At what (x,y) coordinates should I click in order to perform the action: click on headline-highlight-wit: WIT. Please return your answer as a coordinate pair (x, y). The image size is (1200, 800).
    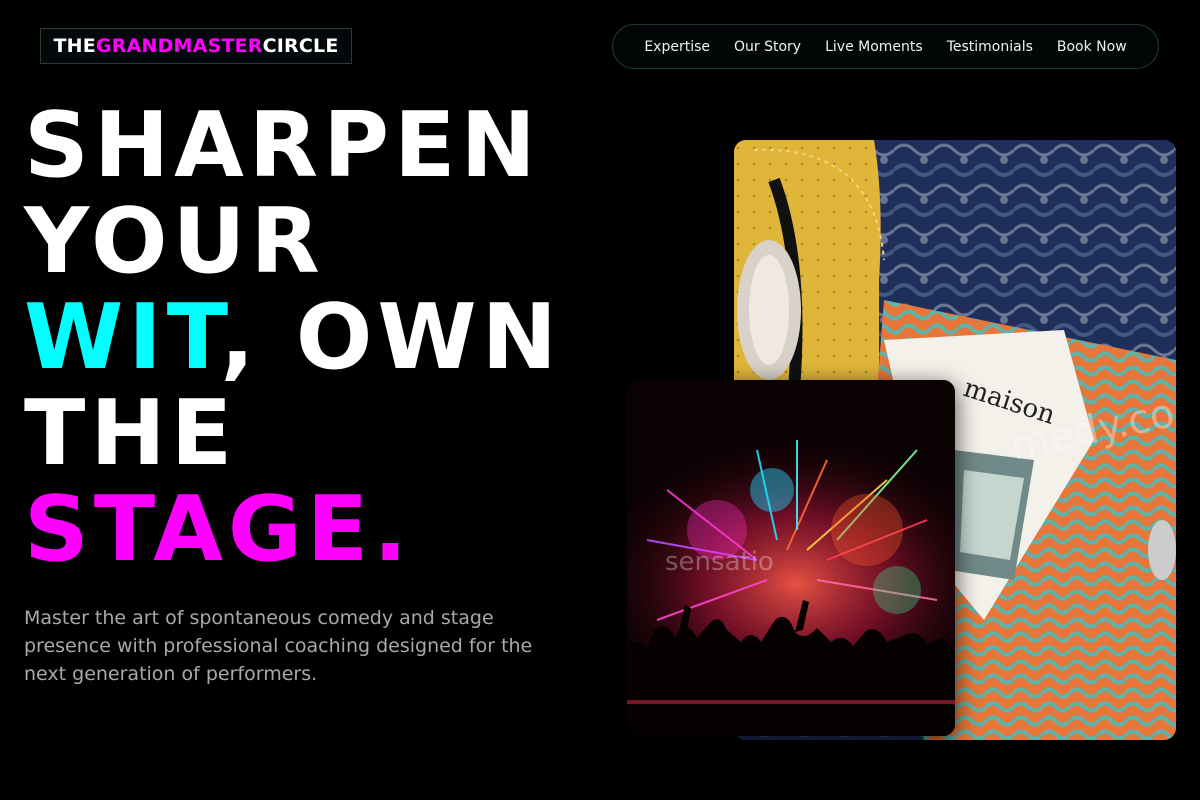
    Looking at the image, I should click on (122, 337).